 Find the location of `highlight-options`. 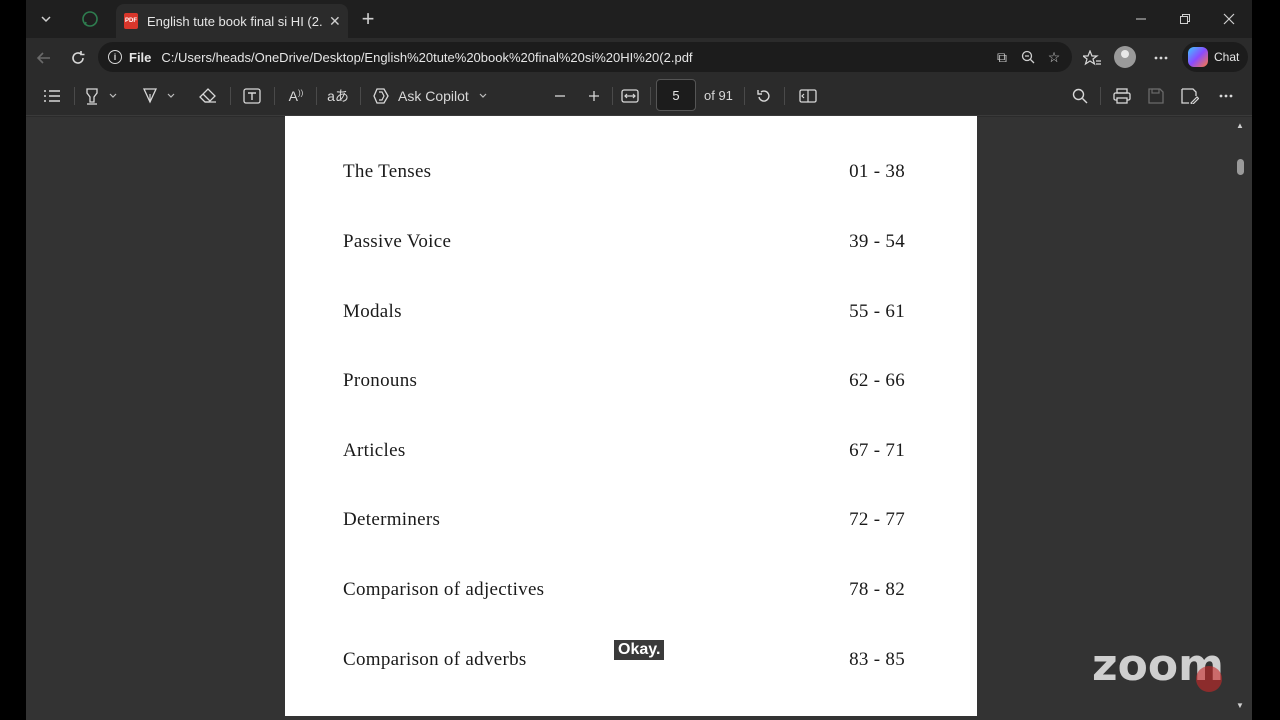

highlight-options is located at coordinates (113, 96).